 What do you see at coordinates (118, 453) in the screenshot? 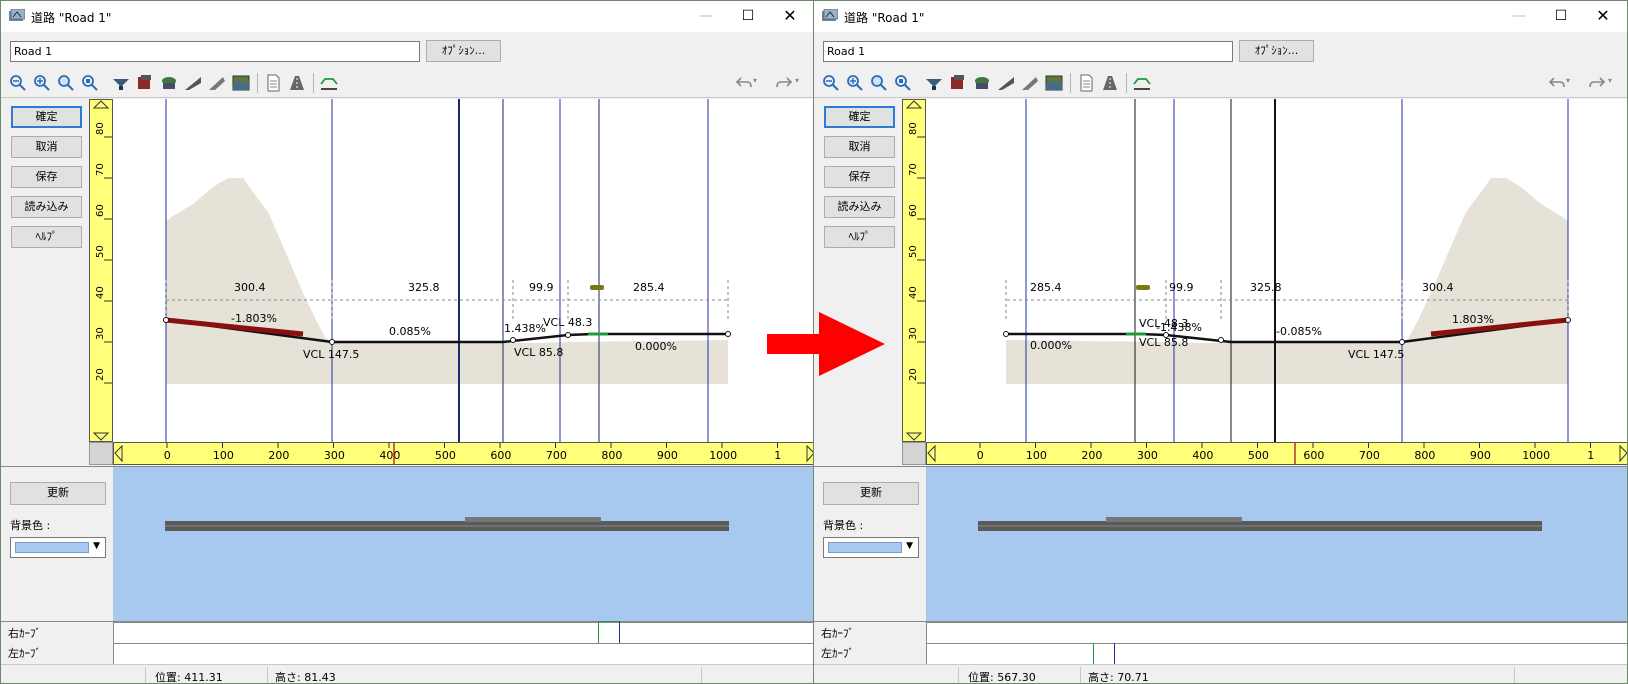
I see `ruler-left-arrow-icon` at bounding box center [118, 453].